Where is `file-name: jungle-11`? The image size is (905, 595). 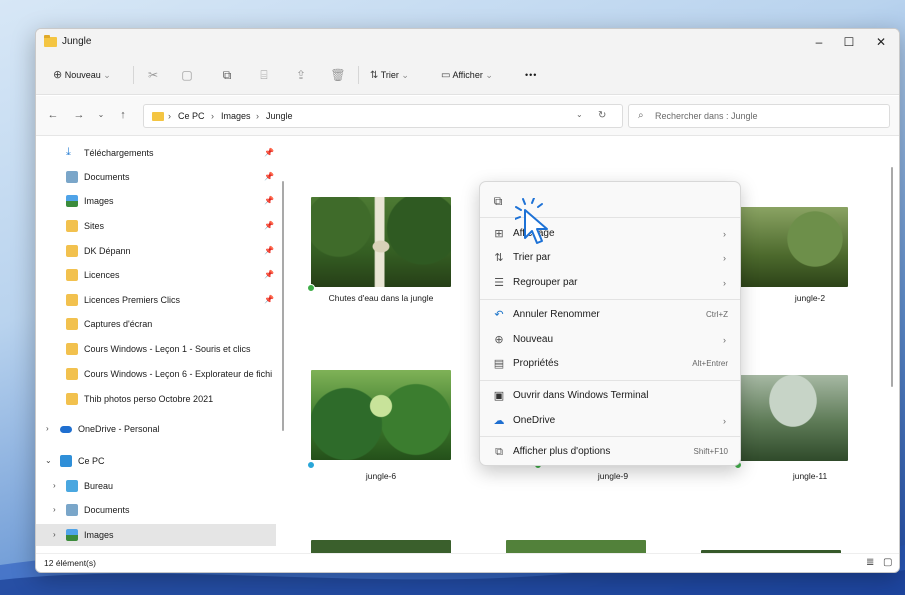 file-name: jungle-11 is located at coordinates (809, 476).